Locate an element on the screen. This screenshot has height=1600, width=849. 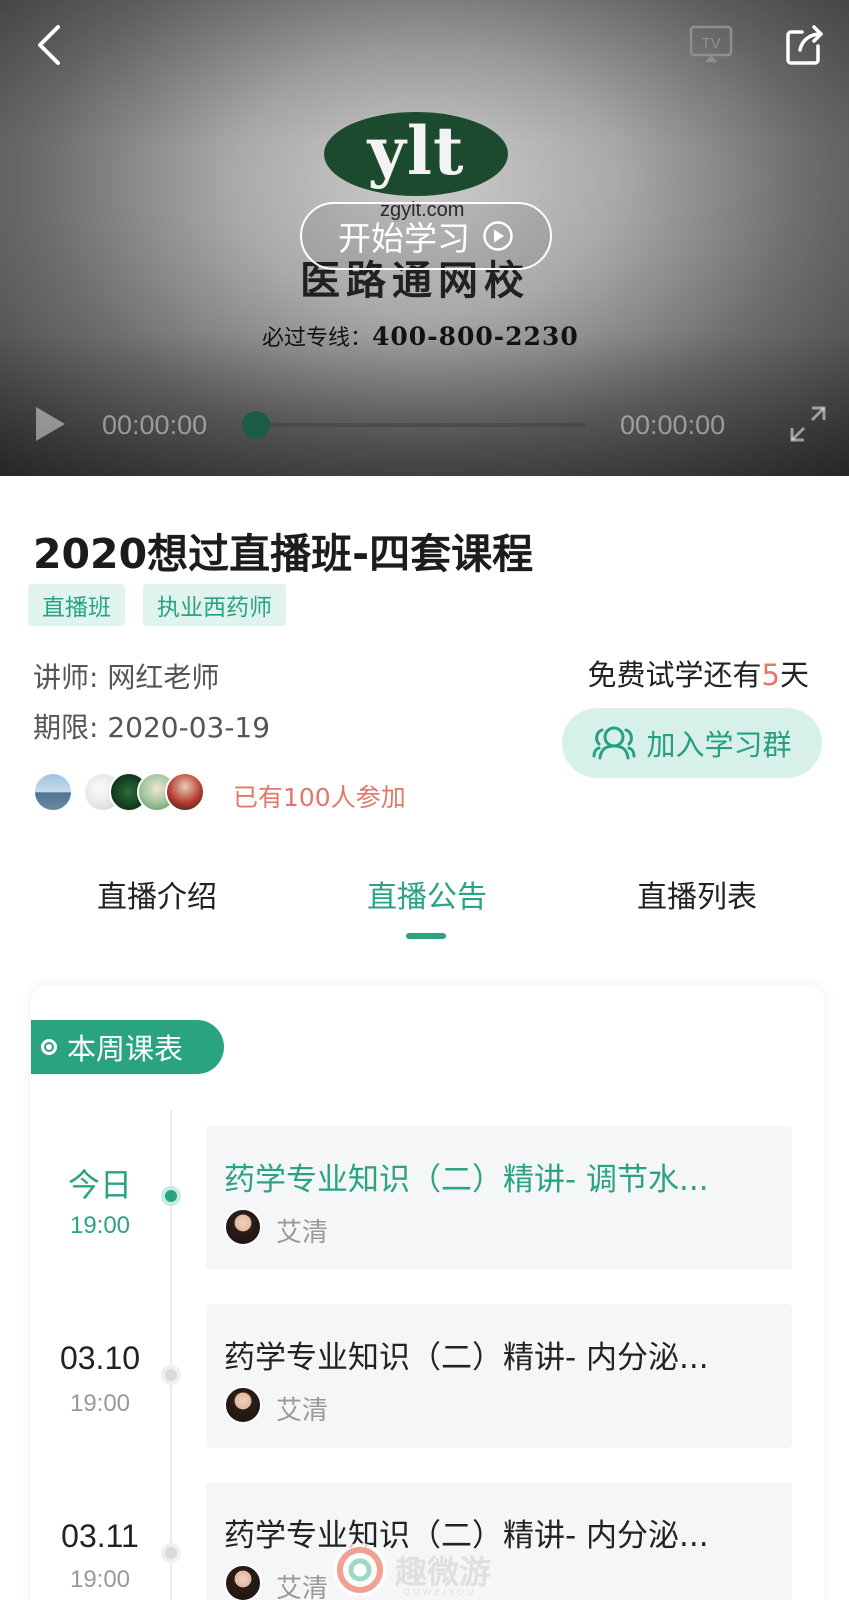
tag-live-class: 直播班 is located at coordinates (76, 605).